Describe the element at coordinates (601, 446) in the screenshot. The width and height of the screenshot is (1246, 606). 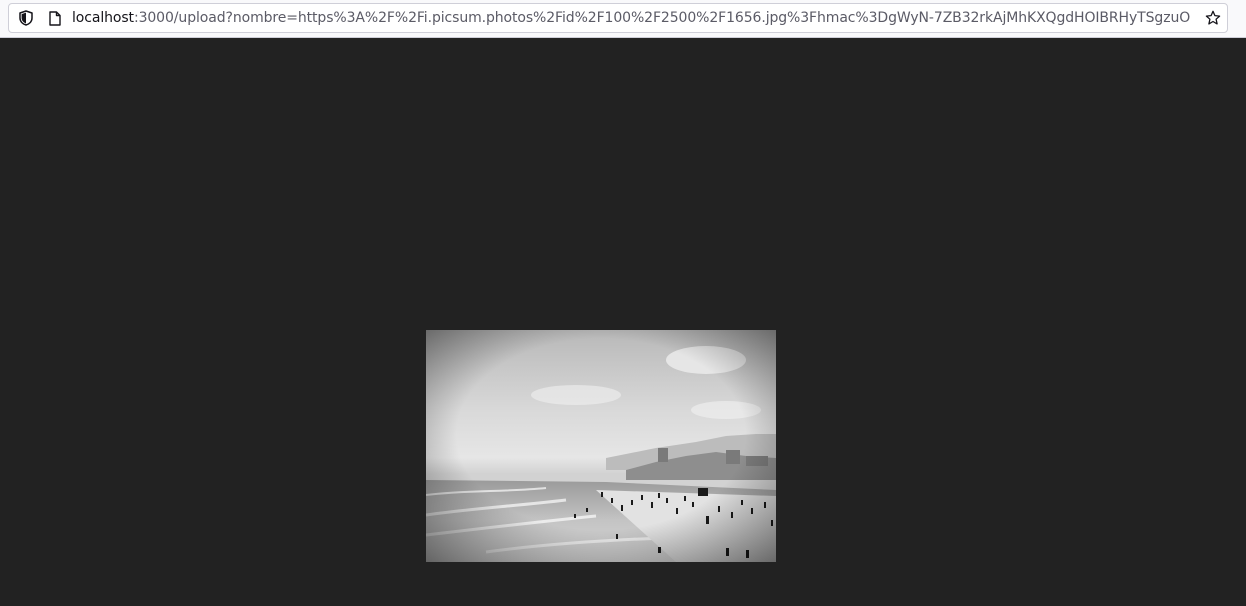
I see `uploaded-photo` at that location.